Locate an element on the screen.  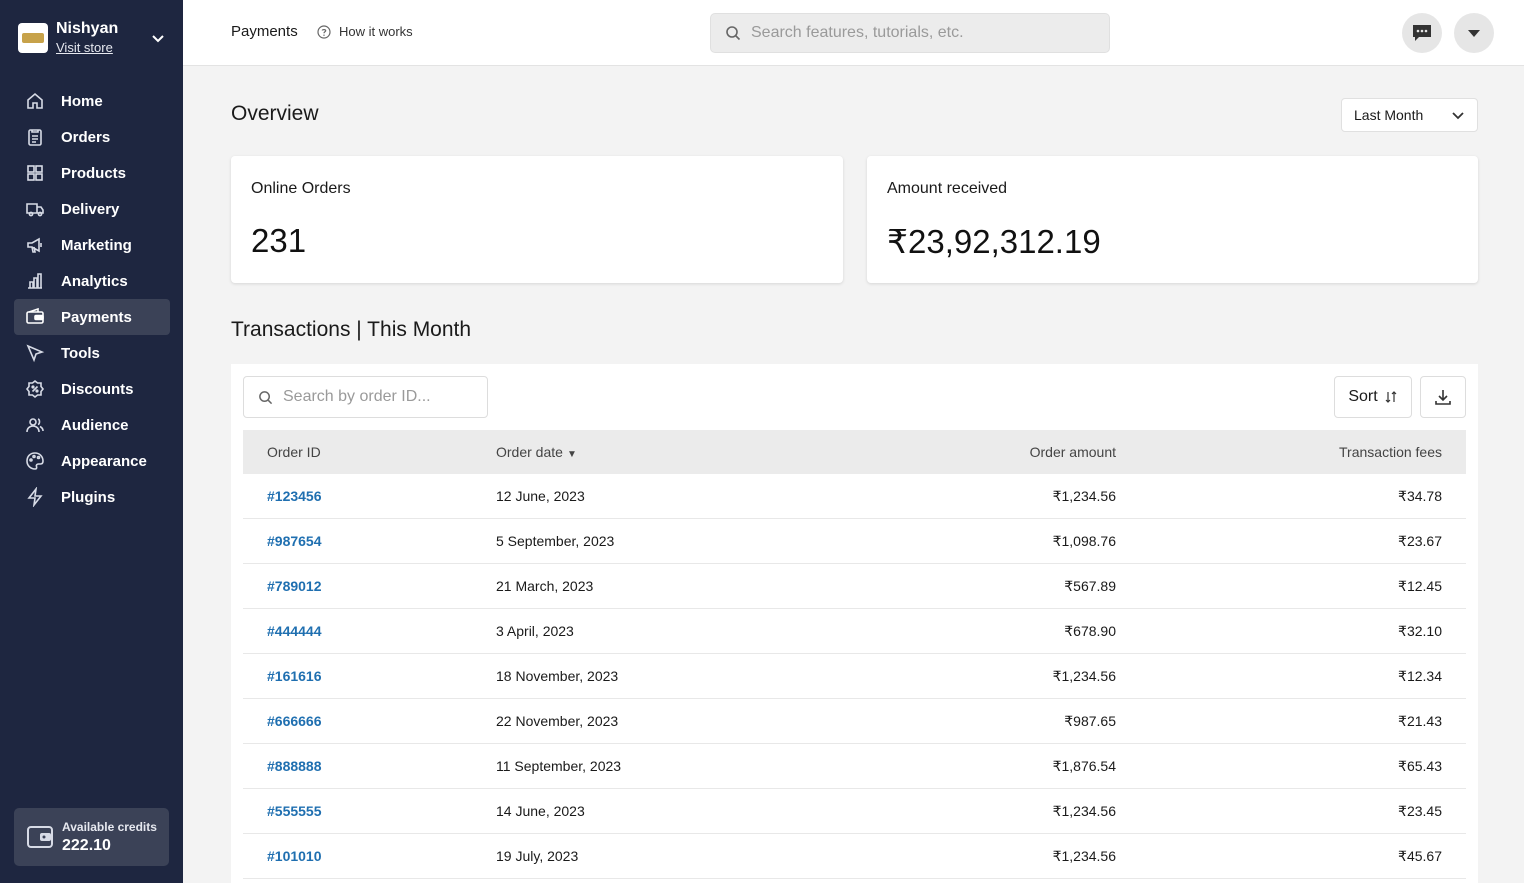
truck-icon is located at coordinates (35, 209).